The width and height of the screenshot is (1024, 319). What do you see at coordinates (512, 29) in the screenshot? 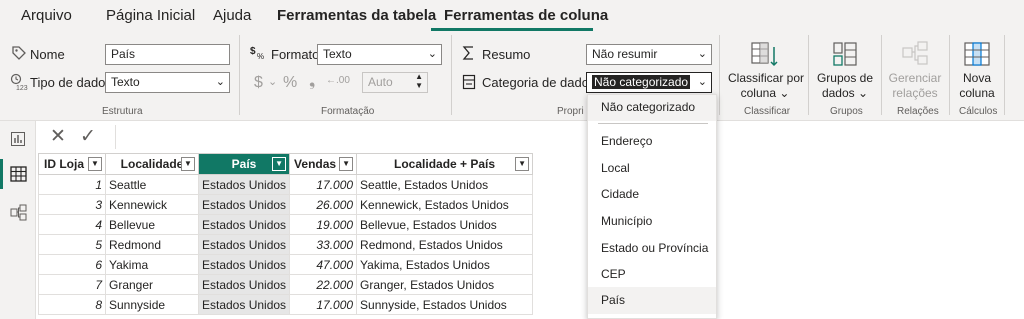
I see `active-tab-indicator` at bounding box center [512, 29].